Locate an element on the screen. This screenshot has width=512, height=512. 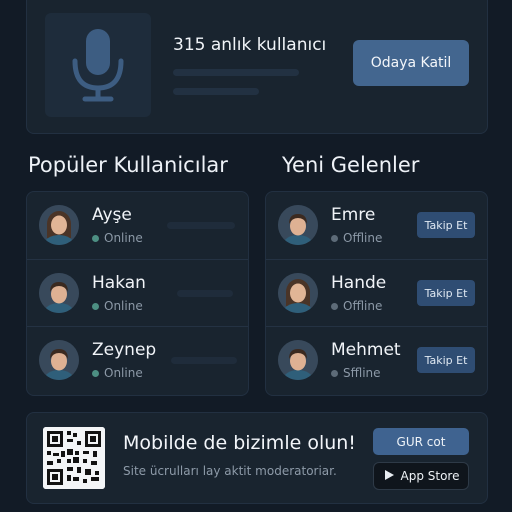
primary-promo-button: GUR cot is located at coordinates (421, 441).